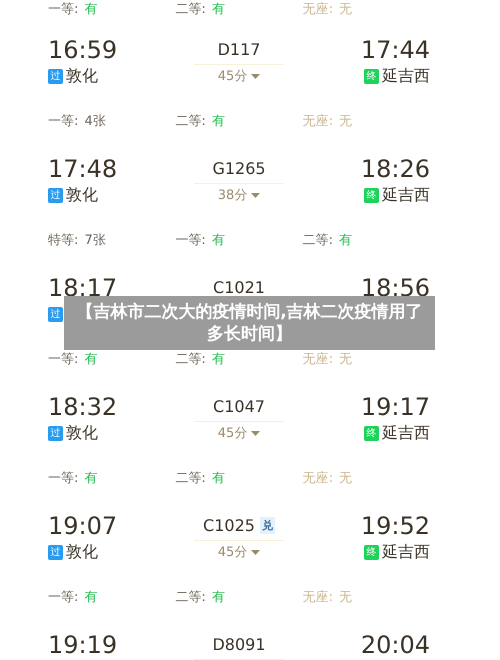 The image size is (500, 660). Describe the element at coordinates (83, 407) in the screenshot. I see `departure-time: 18:32` at that location.